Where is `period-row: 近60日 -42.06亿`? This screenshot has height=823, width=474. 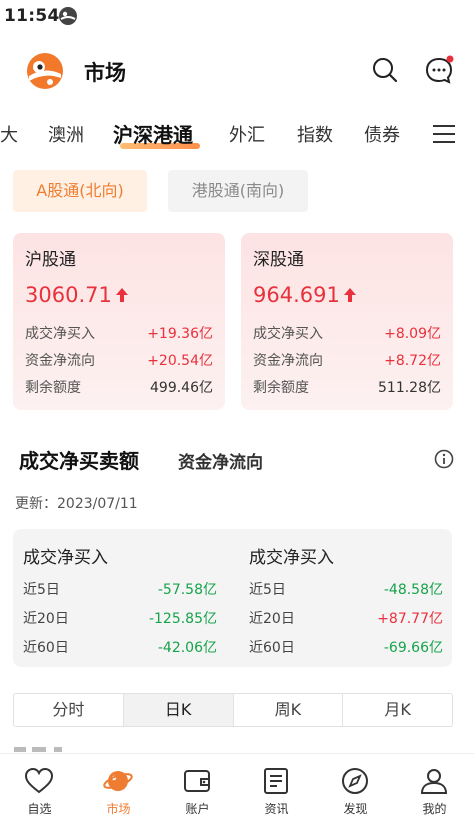 period-row: 近60日 -42.06亿 is located at coordinates (120, 648).